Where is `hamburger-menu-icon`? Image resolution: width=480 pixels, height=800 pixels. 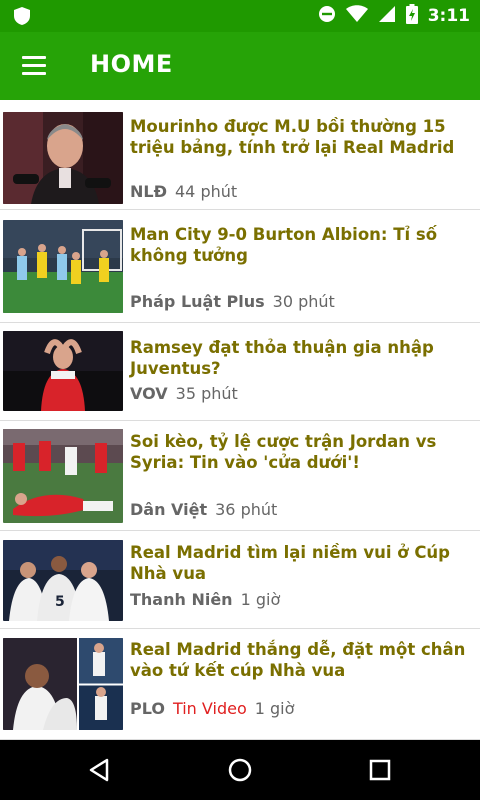
hamburger-menu-icon is located at coordinates (34, 66).